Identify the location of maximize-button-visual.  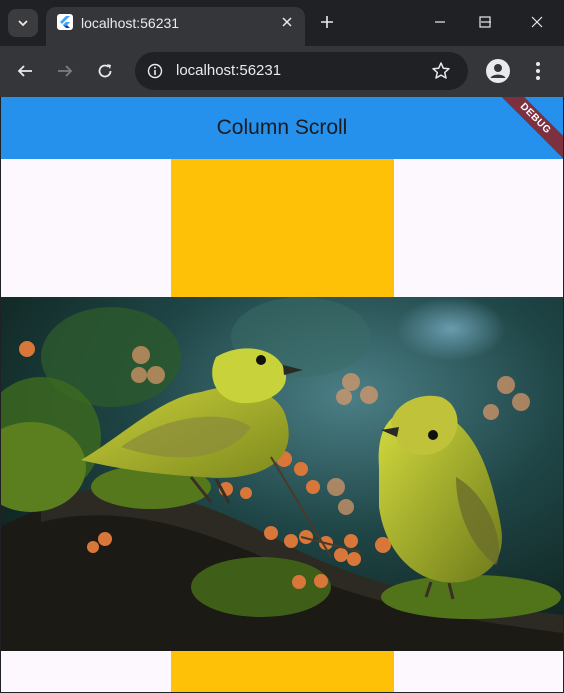
(485, 22).